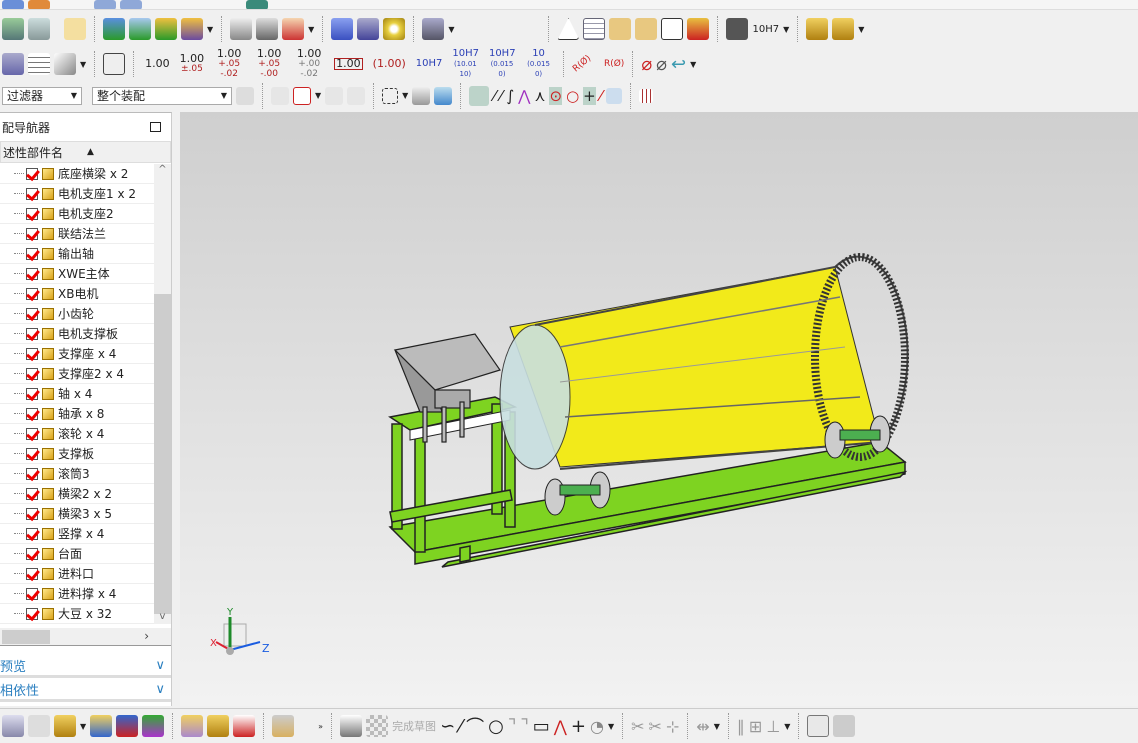  I want to click on rectangle-icon: ▭, so click(541, 726).